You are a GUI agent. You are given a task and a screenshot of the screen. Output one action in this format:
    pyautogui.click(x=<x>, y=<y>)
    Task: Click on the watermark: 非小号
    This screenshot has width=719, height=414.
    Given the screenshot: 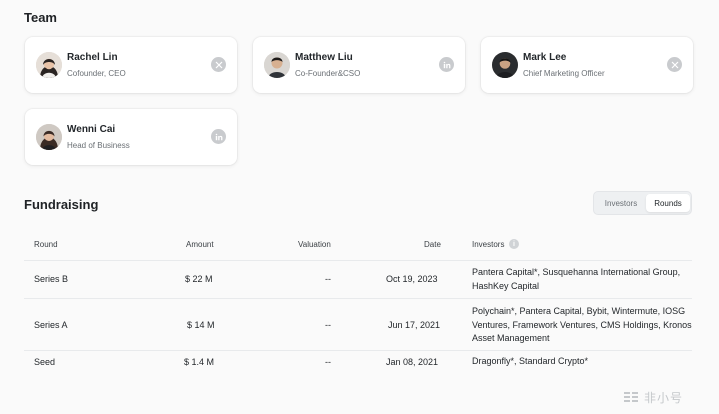 What is the action you would take?
    pyautogui.click(x=668, y=397)
    